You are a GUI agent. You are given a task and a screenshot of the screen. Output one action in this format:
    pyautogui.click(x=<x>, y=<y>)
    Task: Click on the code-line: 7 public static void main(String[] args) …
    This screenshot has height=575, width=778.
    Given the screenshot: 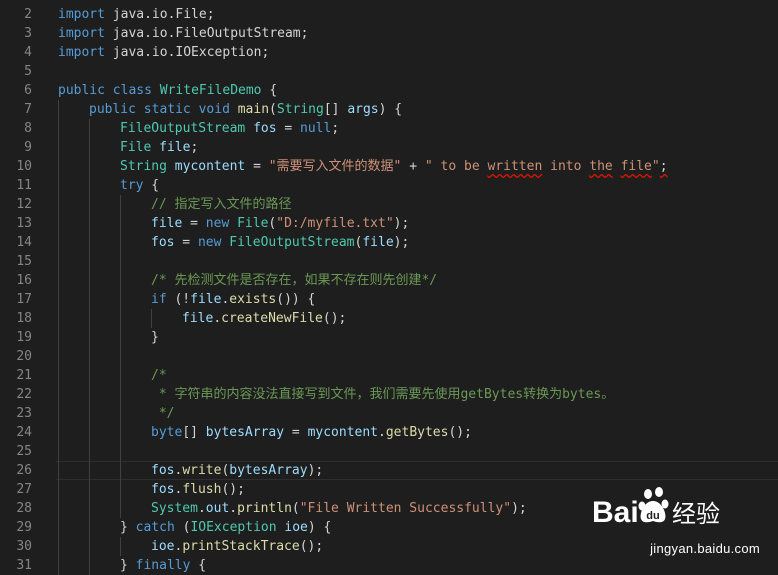 What is the action you would take?
    pyautogui.click(x=389, y=109)
    